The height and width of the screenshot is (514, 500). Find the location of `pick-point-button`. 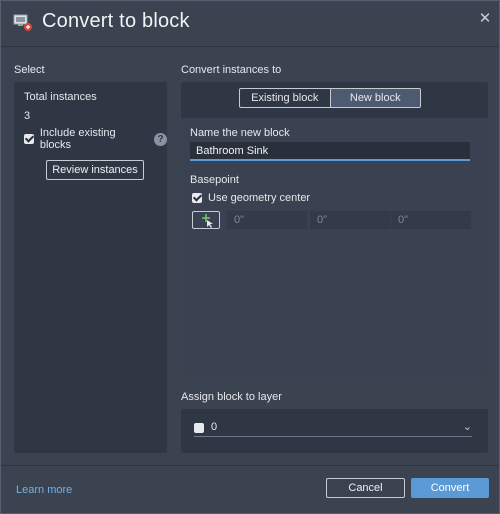

pick-point-button is located at coordinates (206, 220).